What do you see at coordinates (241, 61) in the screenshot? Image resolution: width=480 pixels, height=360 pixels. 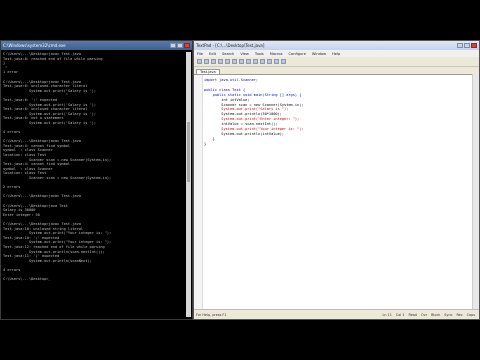 I see `paste-icon` at bounding box center [241, 61].